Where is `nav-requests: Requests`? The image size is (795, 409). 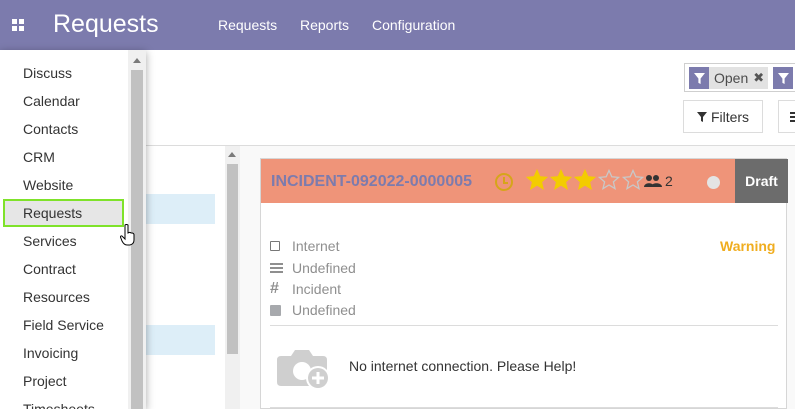
nav-requests: Requests is located at coordinates (247, 25).